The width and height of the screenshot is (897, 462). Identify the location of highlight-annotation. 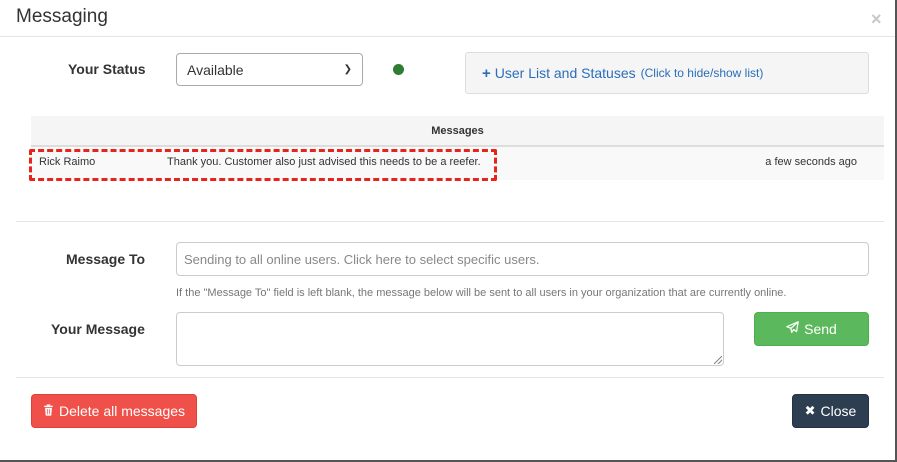
(263, 165).